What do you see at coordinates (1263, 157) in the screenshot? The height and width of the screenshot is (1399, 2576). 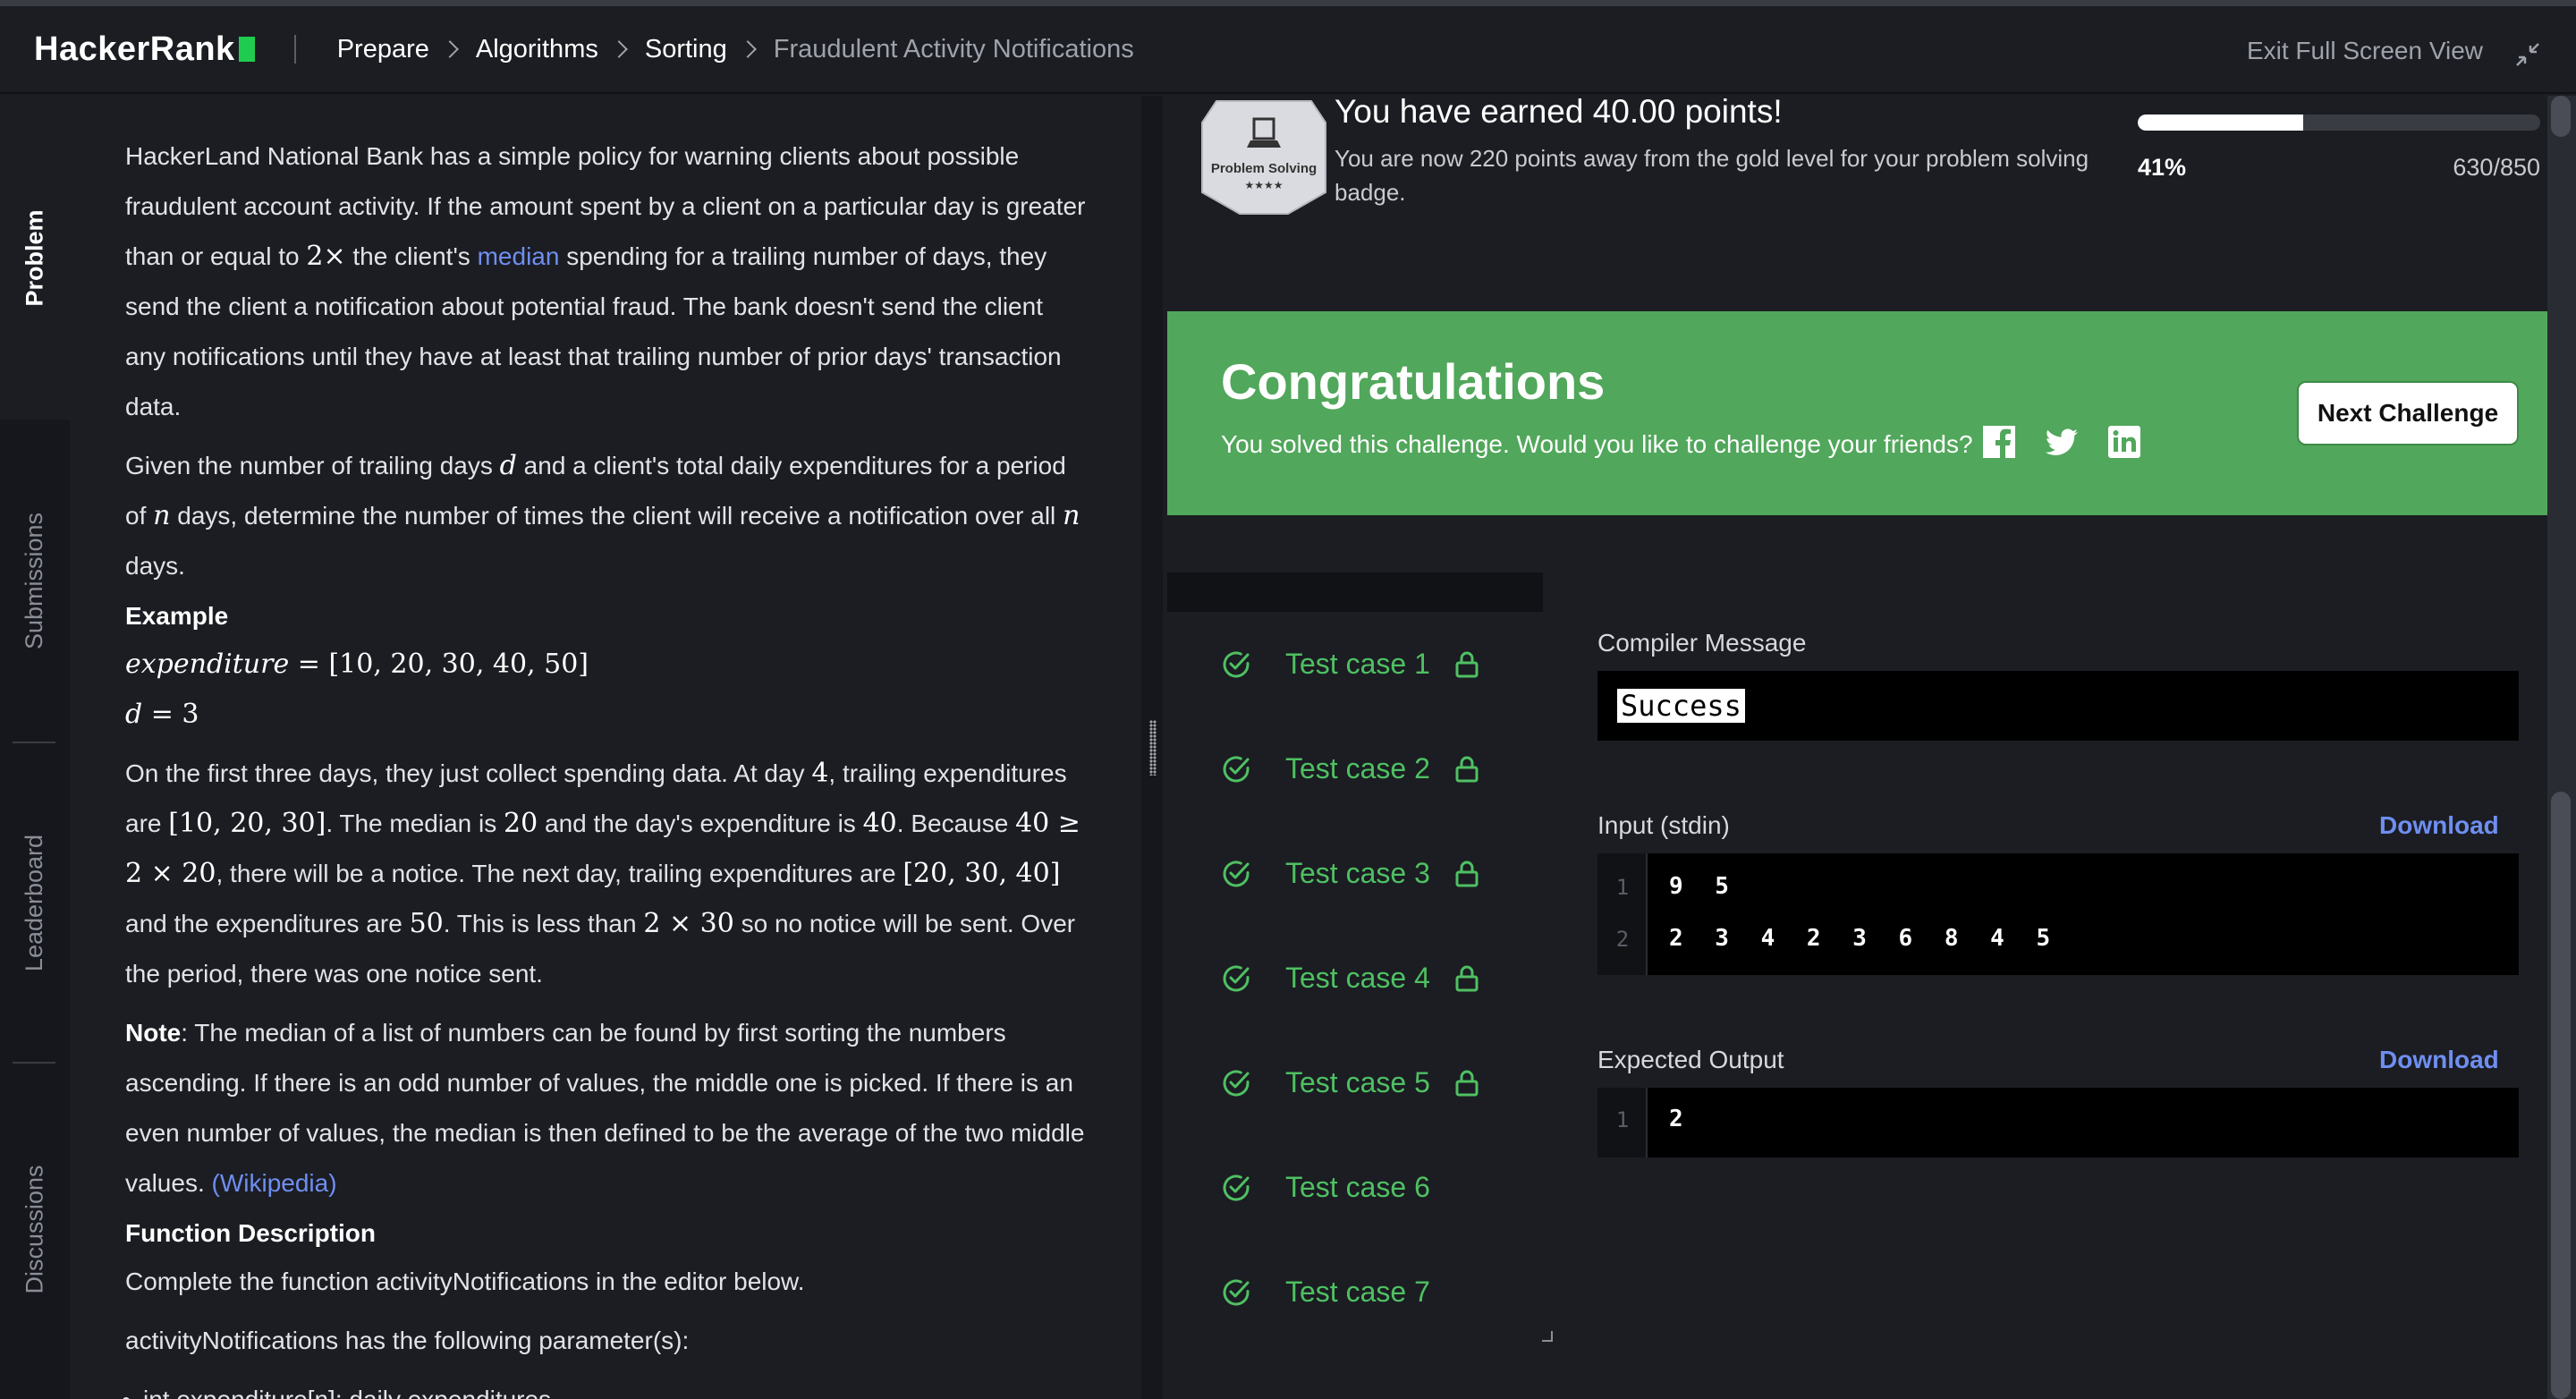 I see `problem-solving-badge: Problem Solving ★★★★` at bounding box center [1263, 157].